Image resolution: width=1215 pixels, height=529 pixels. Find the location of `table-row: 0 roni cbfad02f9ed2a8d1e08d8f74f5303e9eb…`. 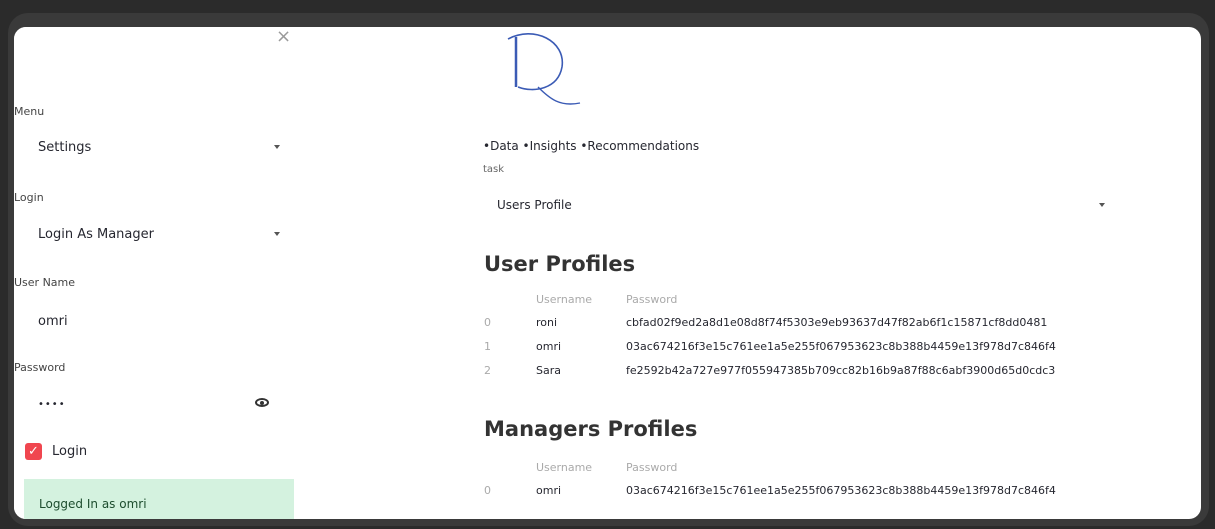

table-row: 0 roni cbfad02f9ed2a8d1e08d8f74f5303e9eb… is located at coordinates (770, 322).